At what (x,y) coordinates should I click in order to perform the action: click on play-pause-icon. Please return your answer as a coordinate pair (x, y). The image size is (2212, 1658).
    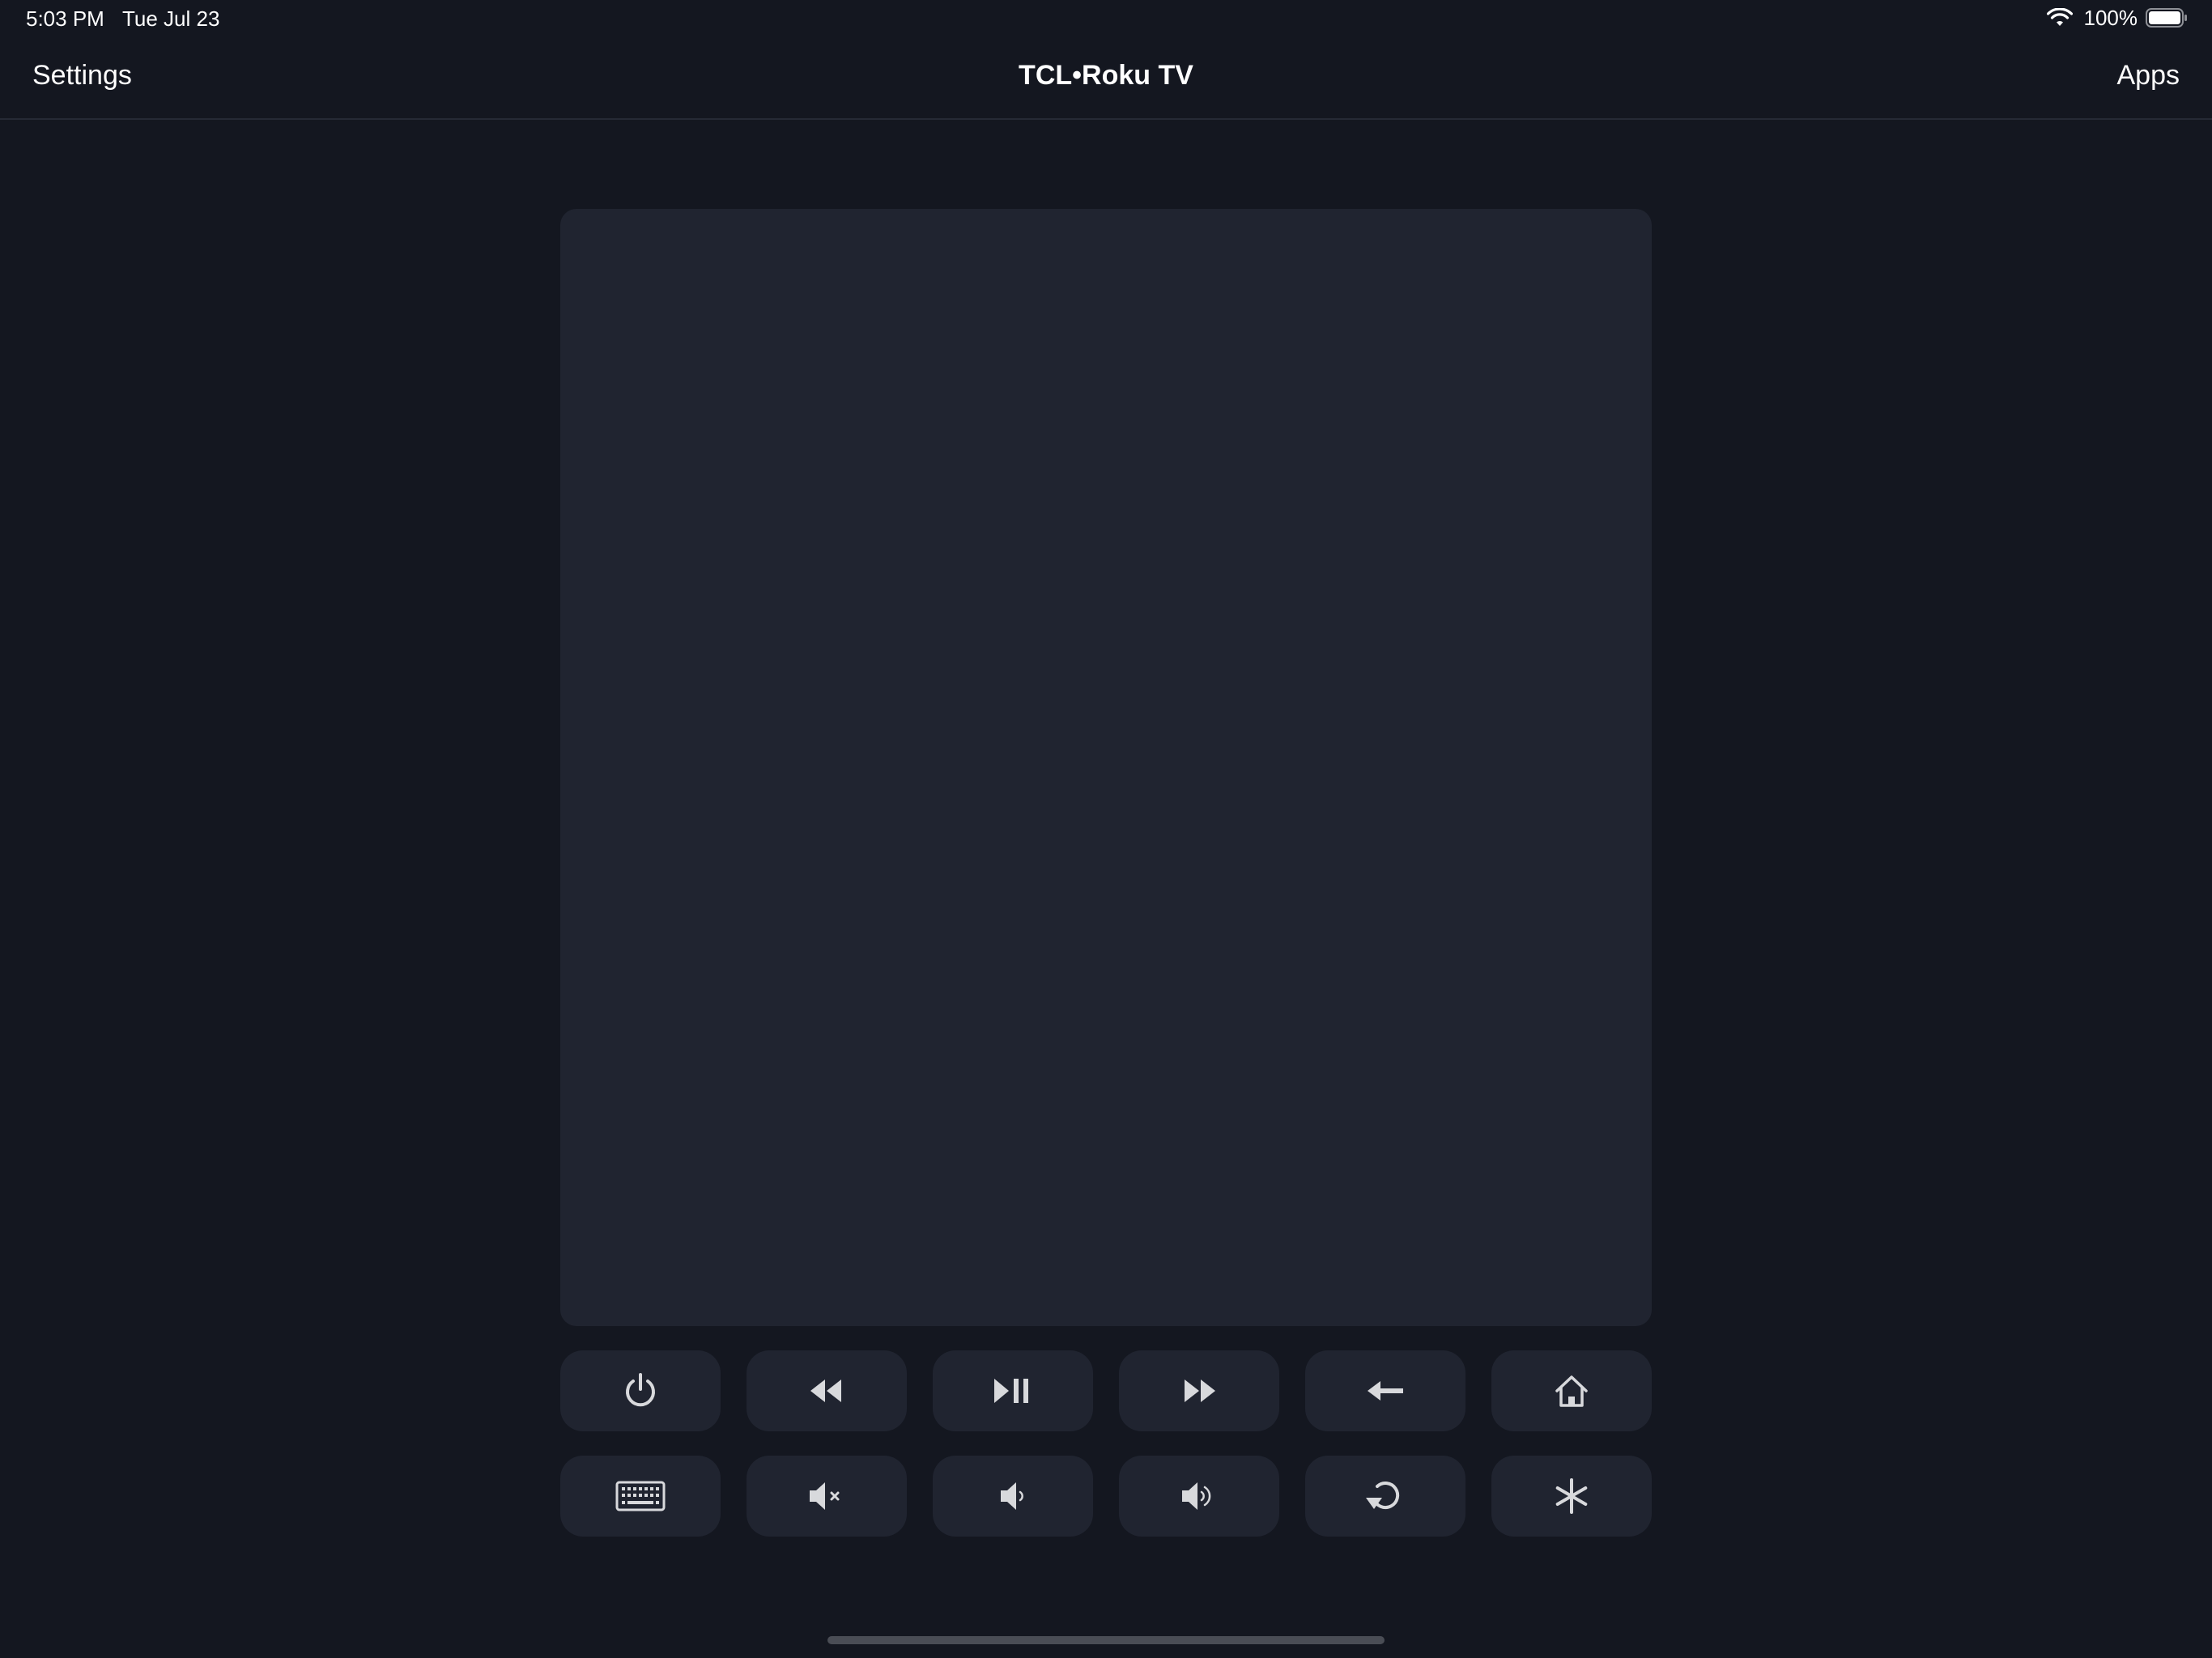
    Looking at the image, I should click on (1011, 1391).